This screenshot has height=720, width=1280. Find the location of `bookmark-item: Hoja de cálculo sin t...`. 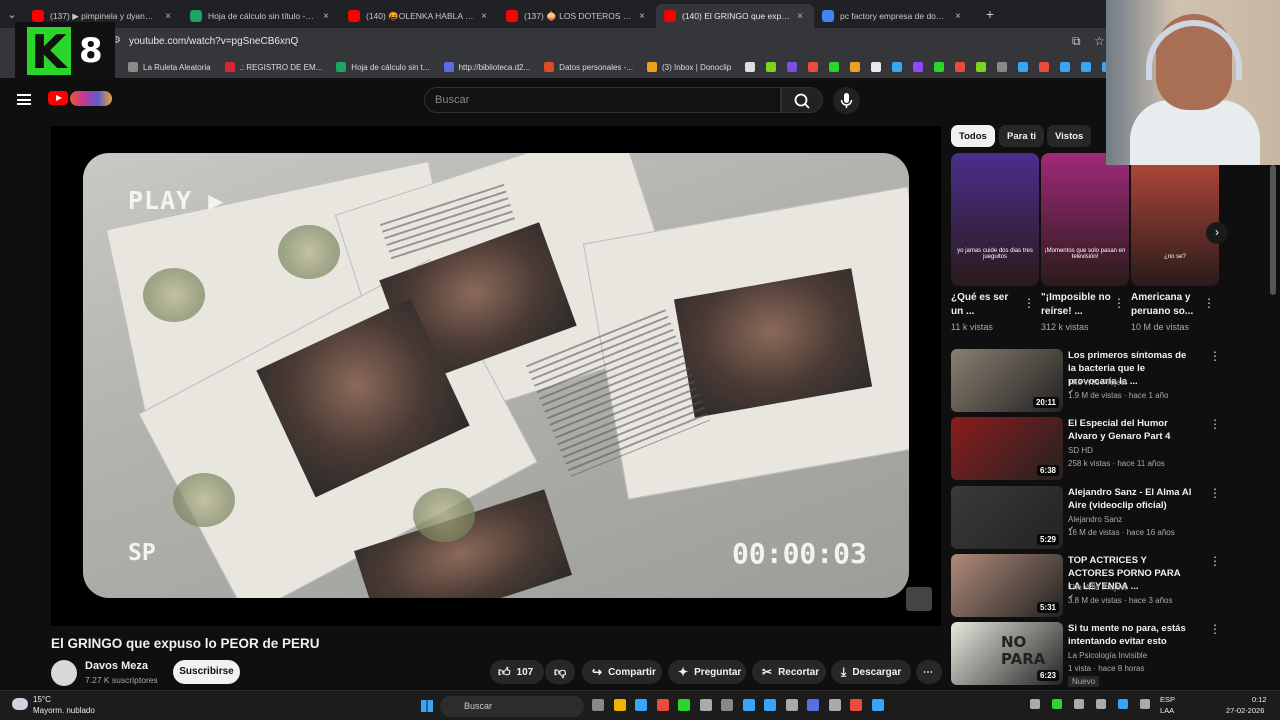

bookmark-item: Hoja de cálculo sin t... is located at coordinates (383, 67).